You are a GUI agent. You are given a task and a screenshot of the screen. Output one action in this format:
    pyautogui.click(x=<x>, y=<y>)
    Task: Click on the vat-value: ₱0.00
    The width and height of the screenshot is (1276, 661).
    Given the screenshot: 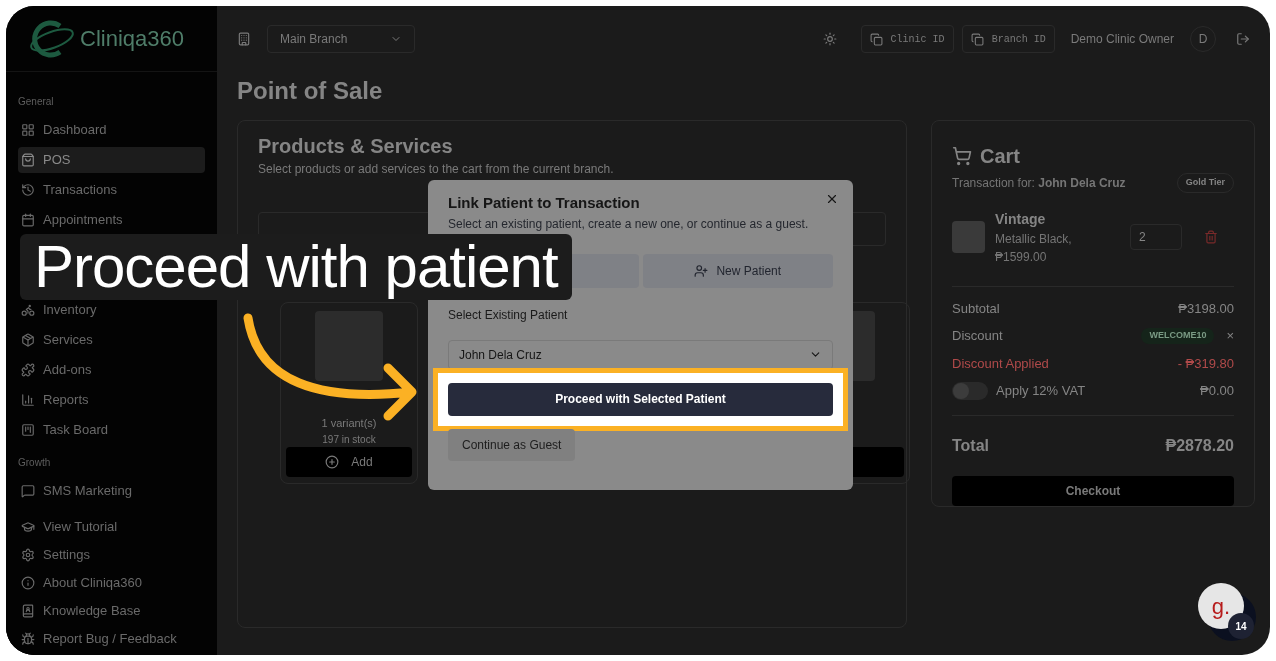 What is the action you would take?
    pyautogui.click(x=1217, y=391)
    